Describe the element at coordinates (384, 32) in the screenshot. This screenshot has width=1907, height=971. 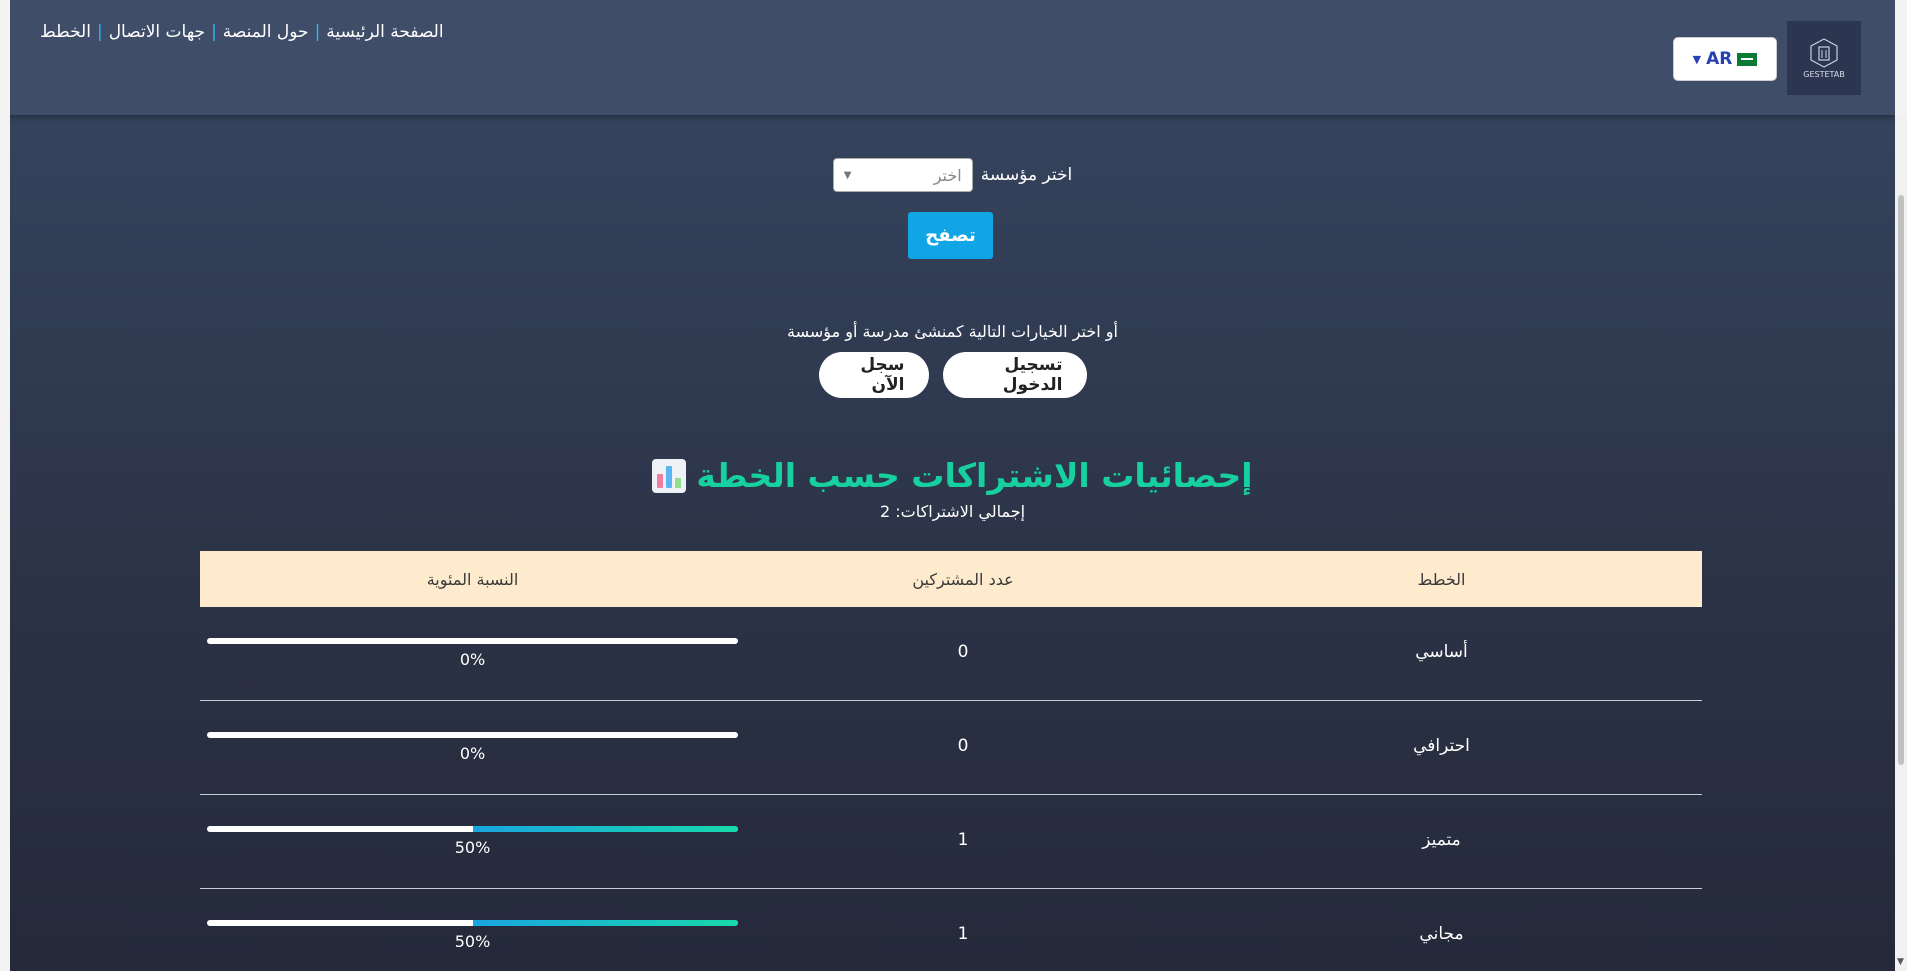
I see `nav-home-link: الصفحة الرئيسية` at that location.